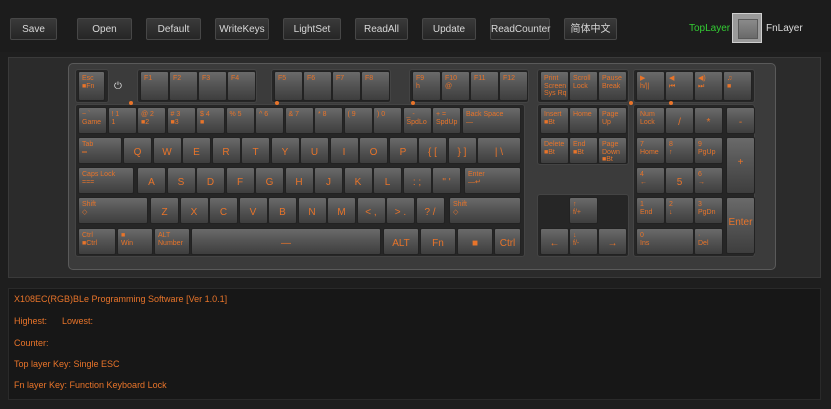 The image size is (831, 409). Describe the element at coordinates (583, 120) in the screenshot. I see `key-home: Home` at that location.